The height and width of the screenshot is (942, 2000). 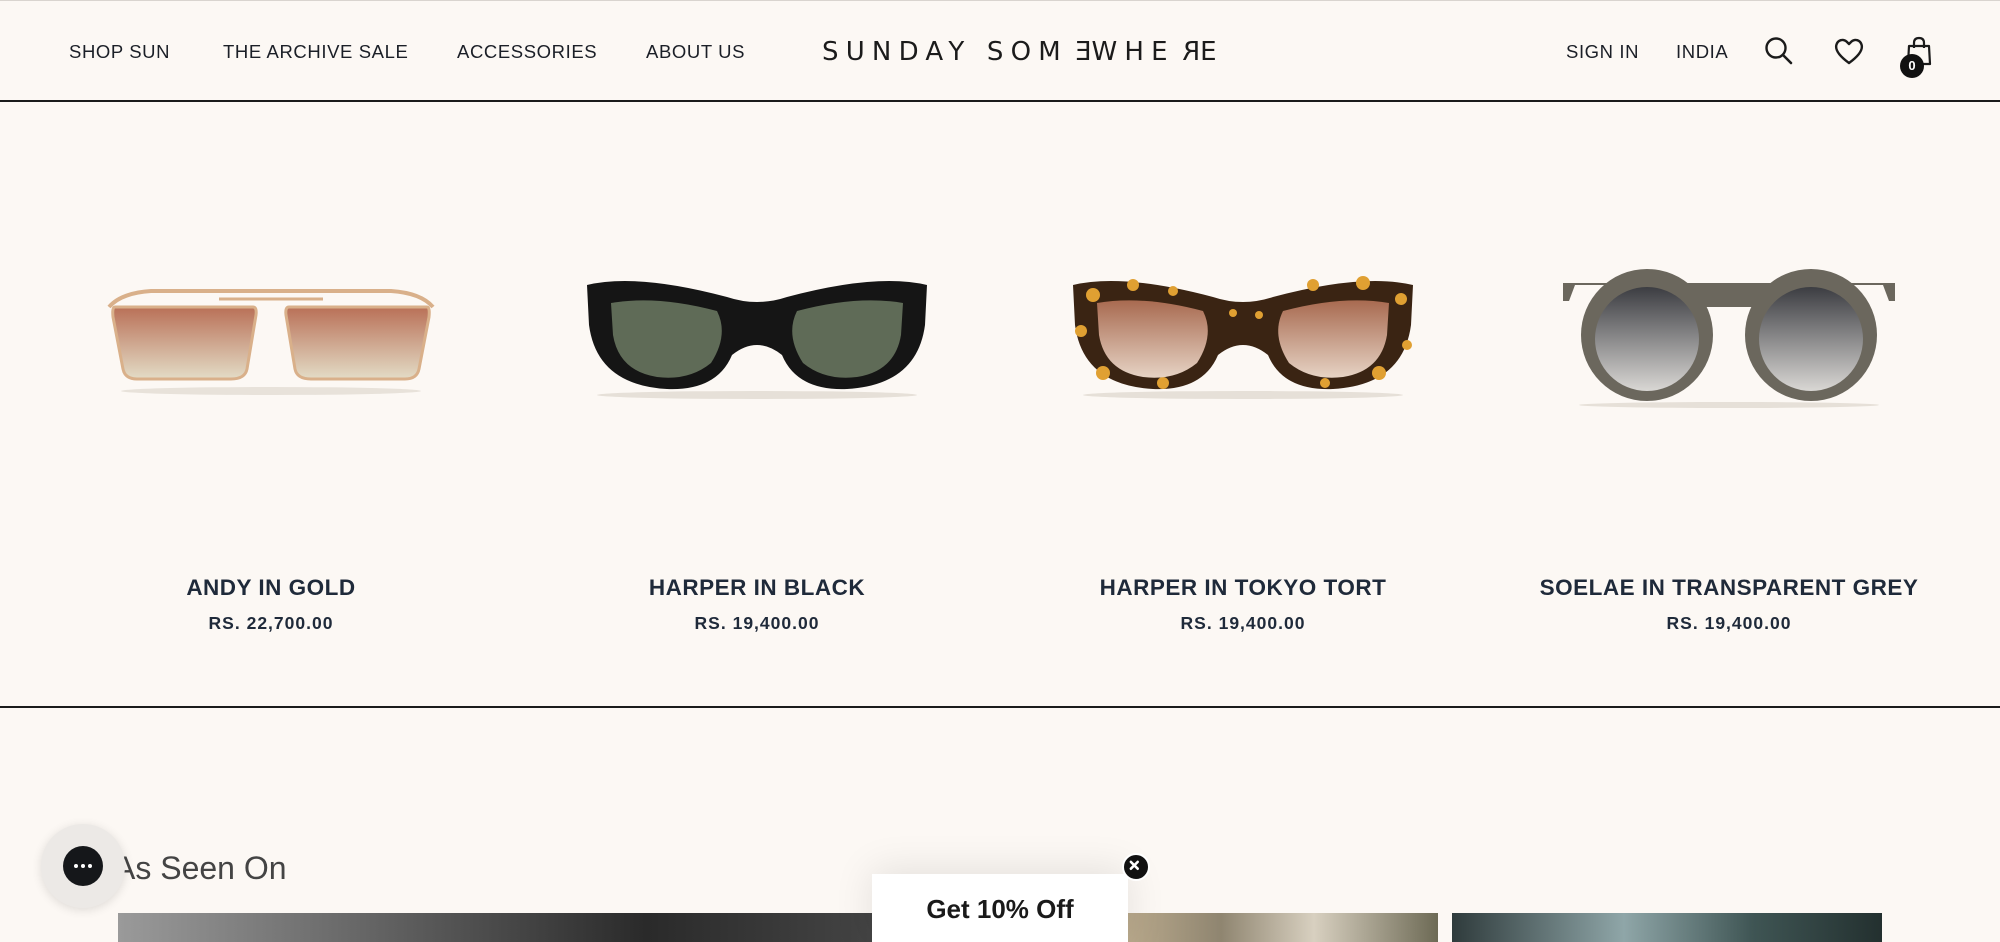 What do you see at coordinates (1912, 66) in the screenshot?
I see `cart-count-badge: 0` at bounding box center [1912, 66].